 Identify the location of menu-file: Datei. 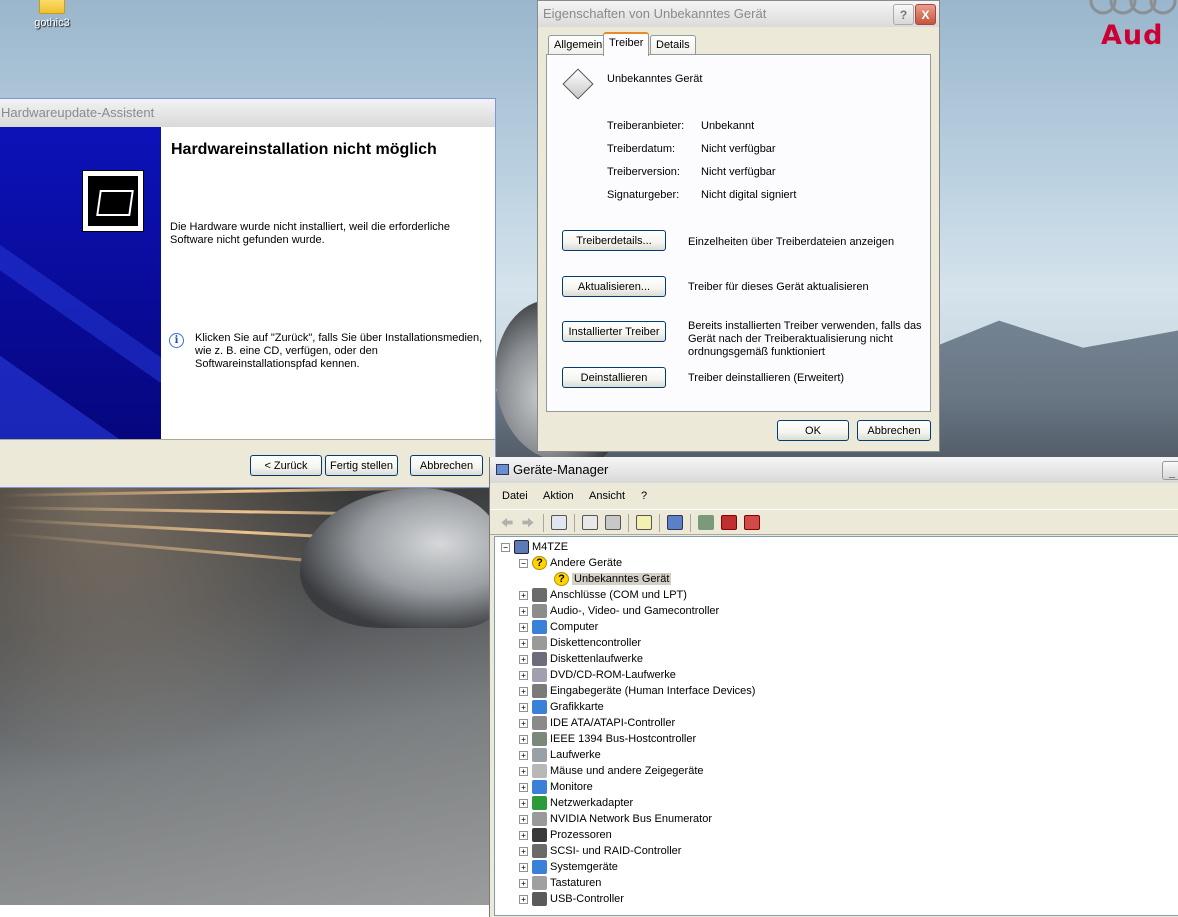
(515, 496).